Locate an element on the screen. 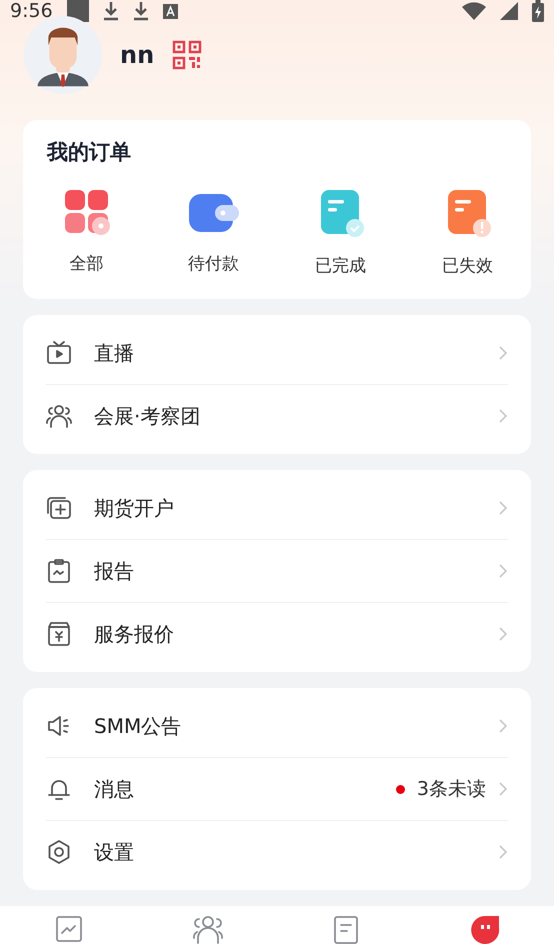  menu-item: SMM公告 is located at coordinates (296, 726).